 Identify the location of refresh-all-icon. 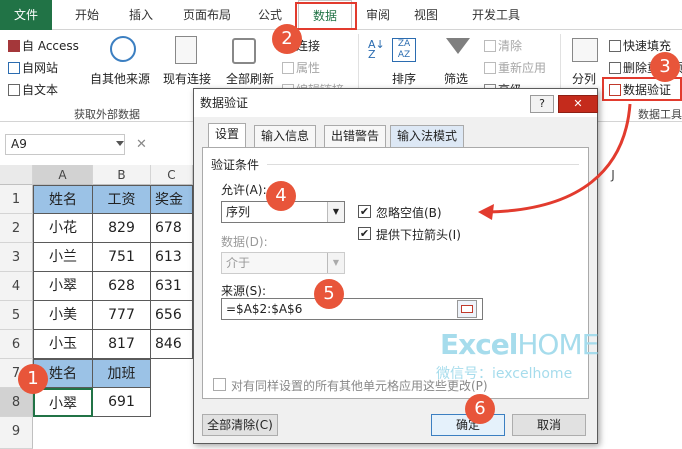
(244, 51).